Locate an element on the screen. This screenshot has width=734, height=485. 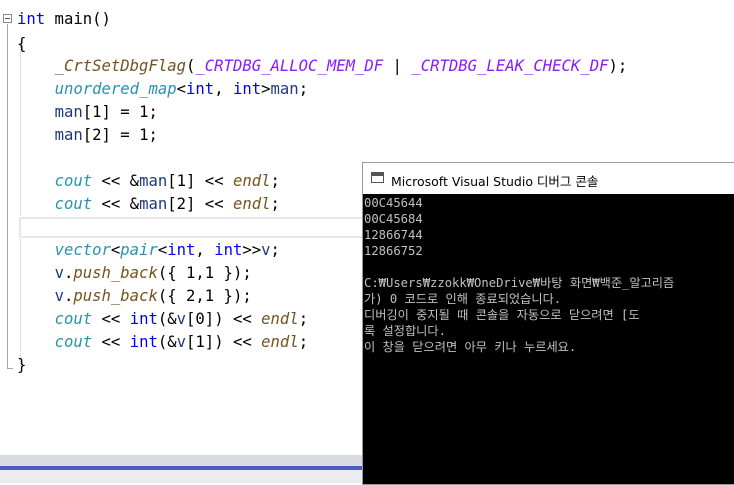
fold-guide is located at coordinates (7, 196).